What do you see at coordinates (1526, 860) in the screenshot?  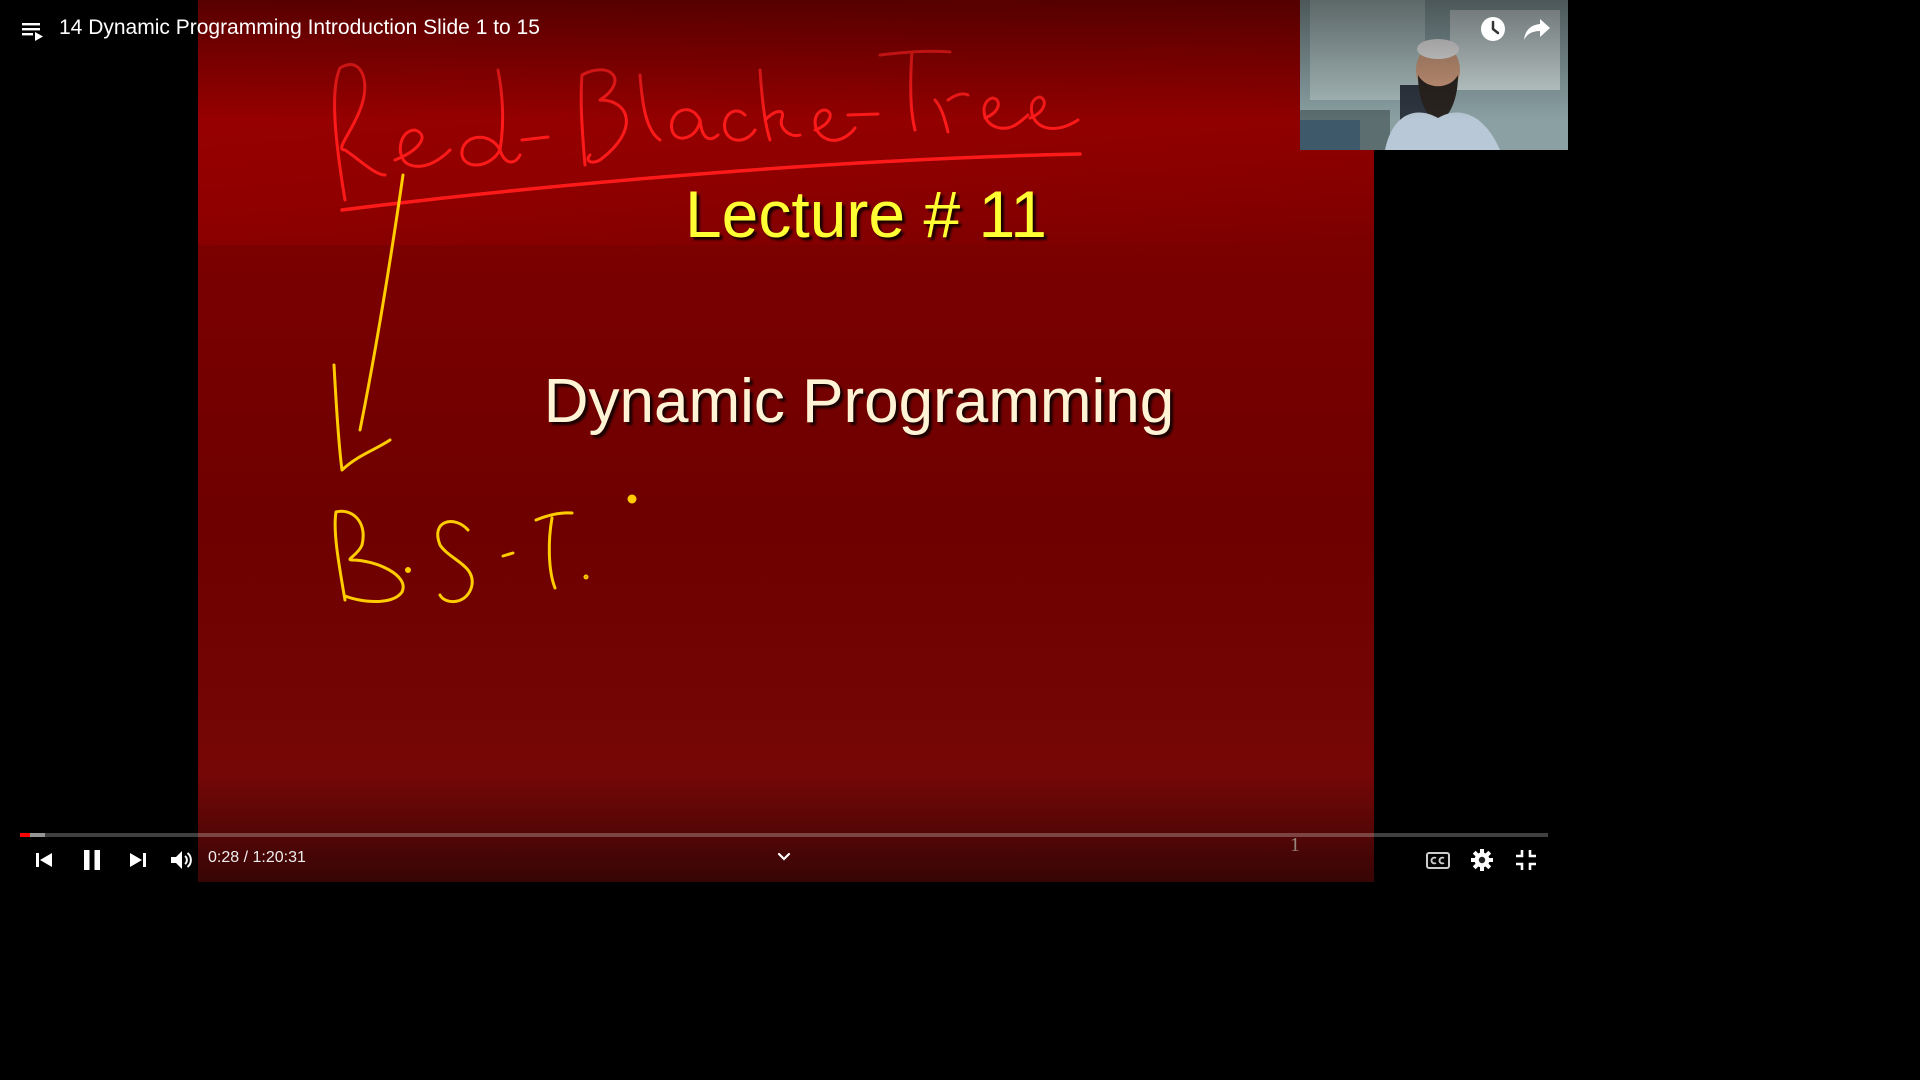 I see `fullscreen-exit-icon` at bounding box center [1526, 860].